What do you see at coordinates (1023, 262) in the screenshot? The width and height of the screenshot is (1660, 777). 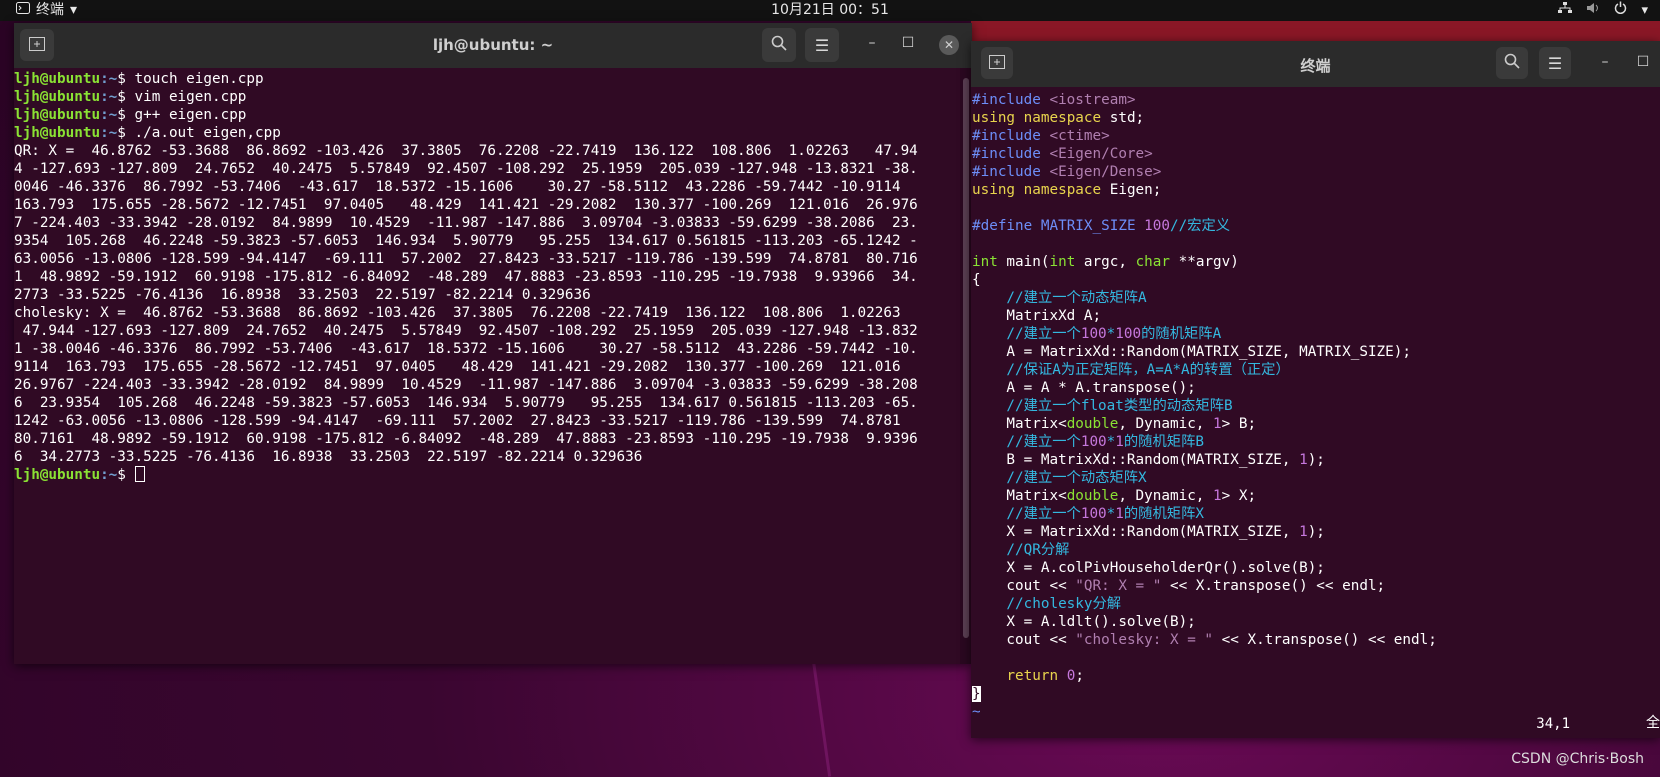 I see `code-token: main(` at bounding box center [1023, 262].